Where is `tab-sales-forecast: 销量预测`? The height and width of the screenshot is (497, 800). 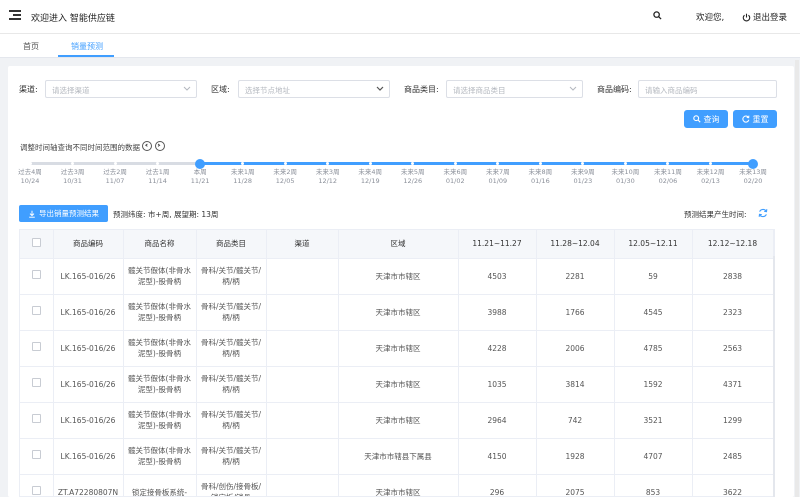
tab-sales-forecast: 销量预测 is located at coordinates (87, 46).